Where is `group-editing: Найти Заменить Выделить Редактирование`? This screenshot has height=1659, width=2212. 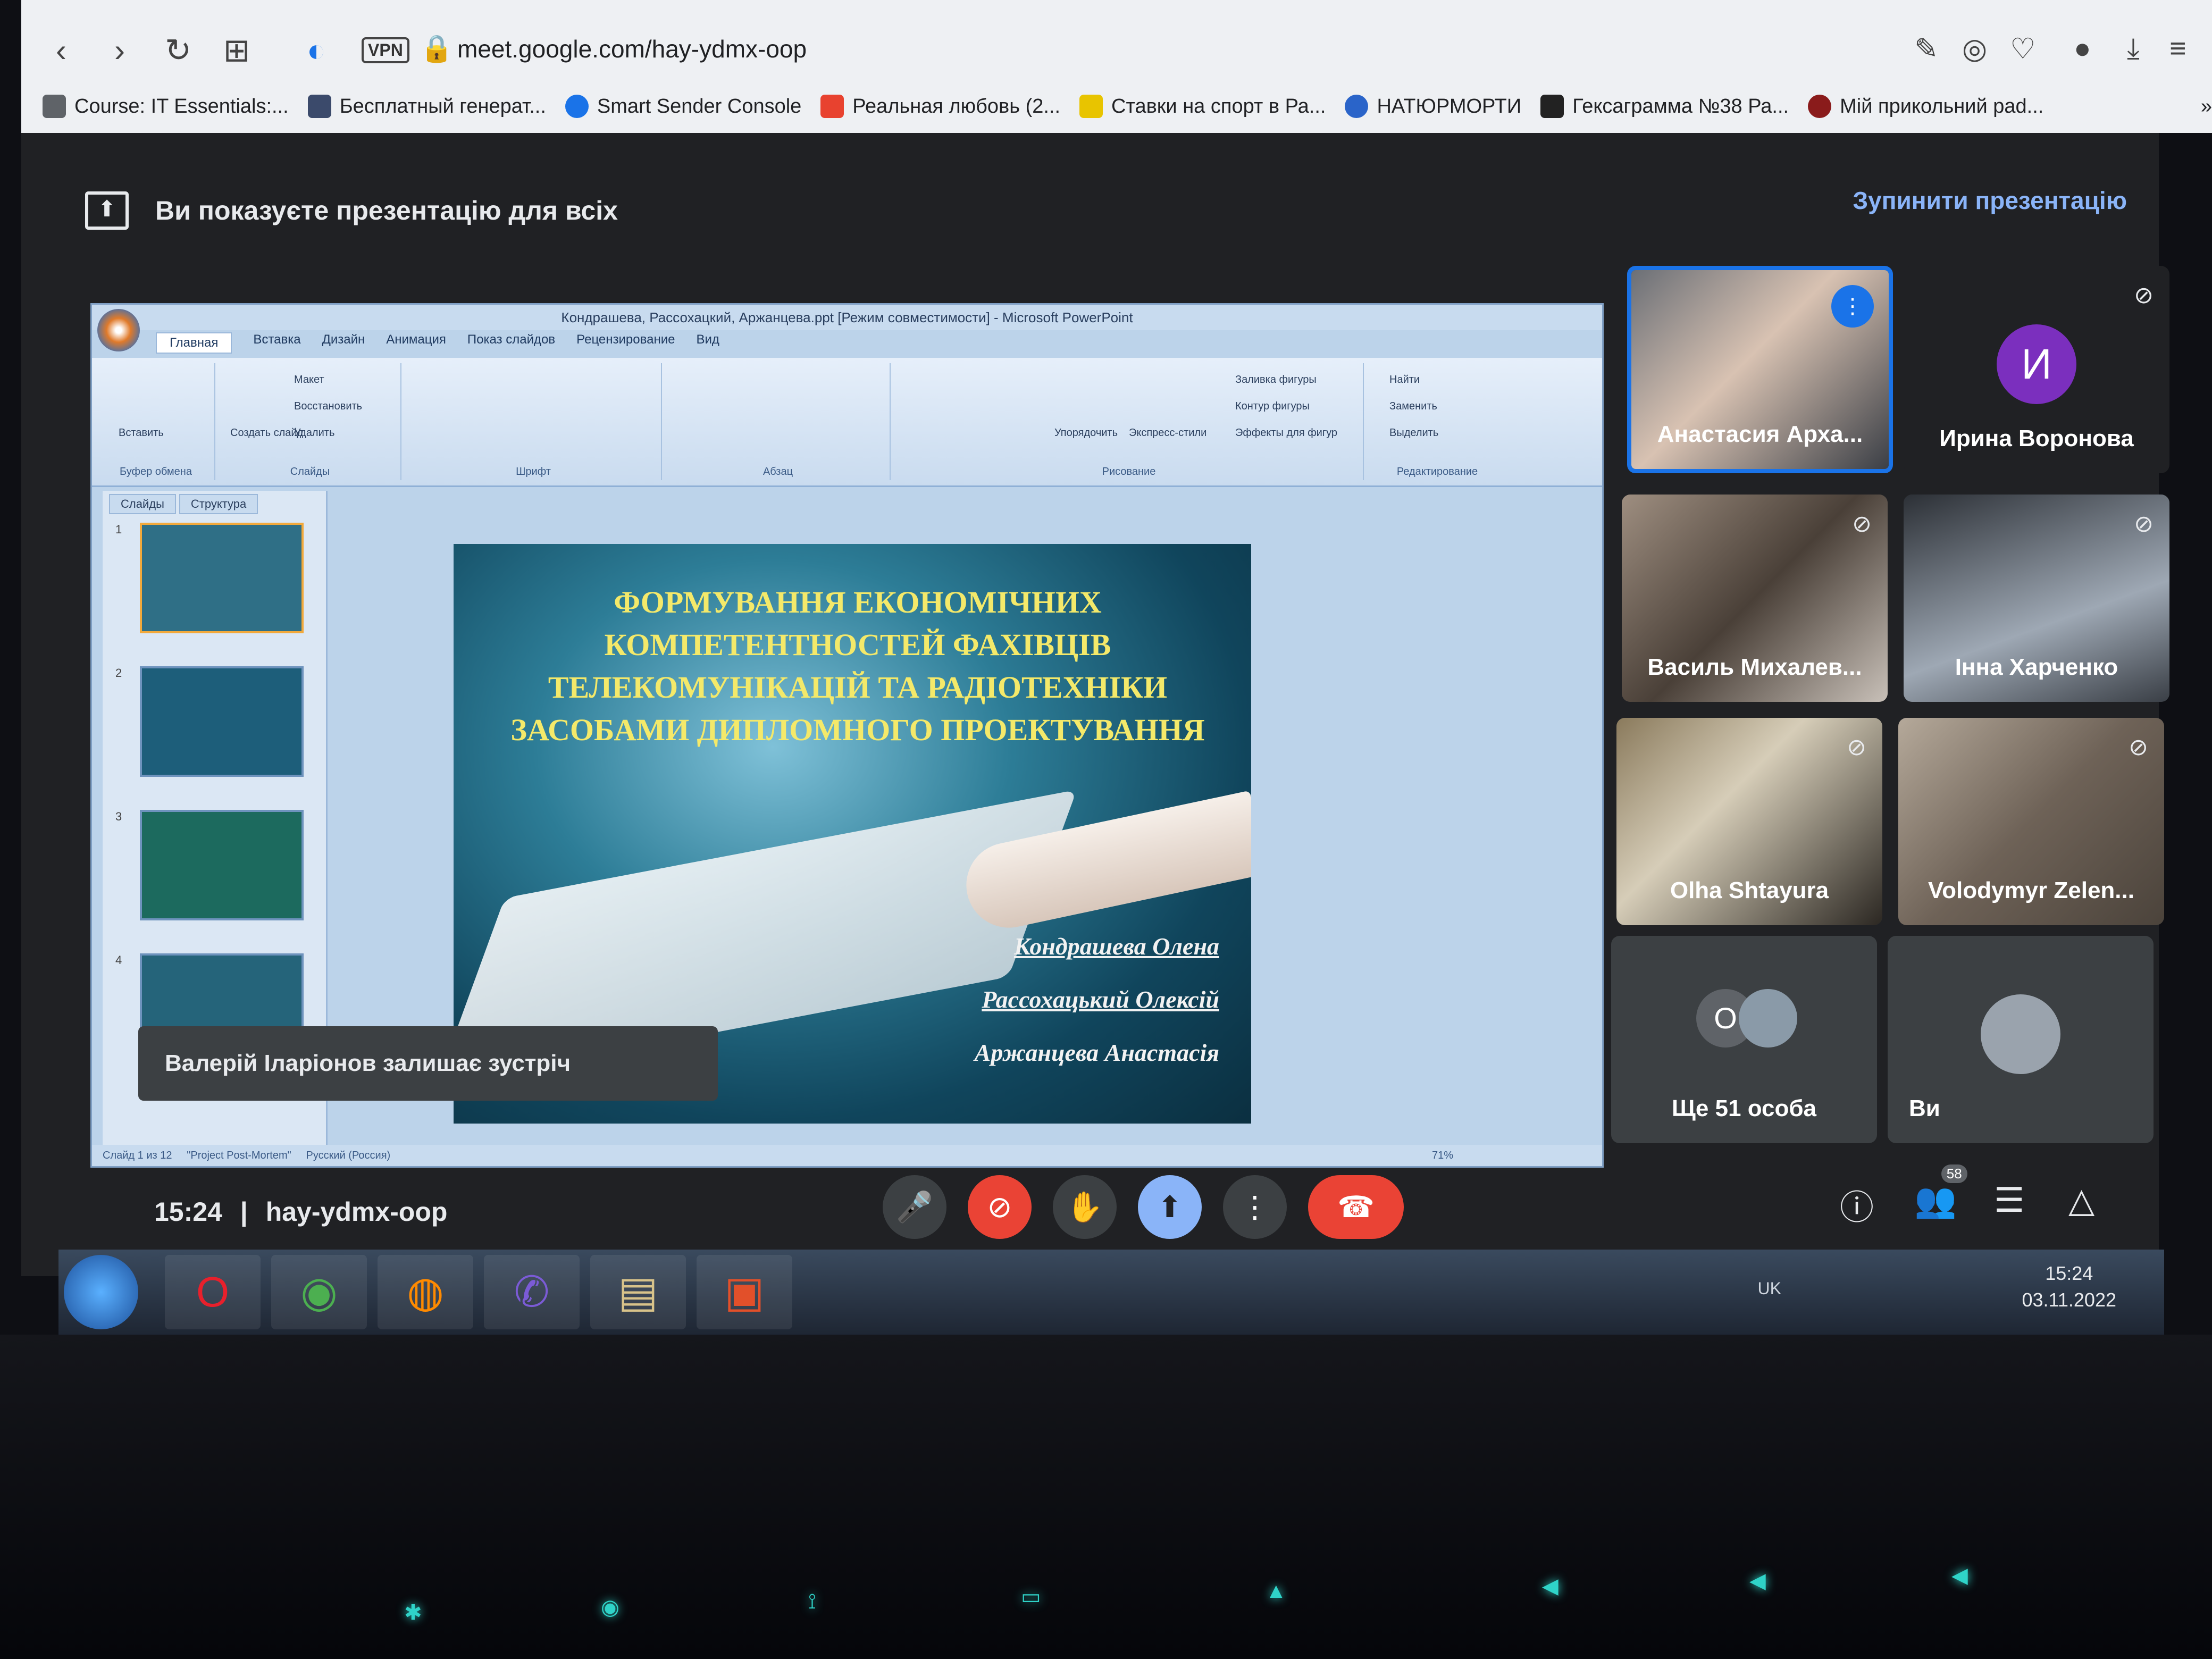
group-editing: Найти Заменить Выделить Редактирование is located at coordinates (1437, 421).